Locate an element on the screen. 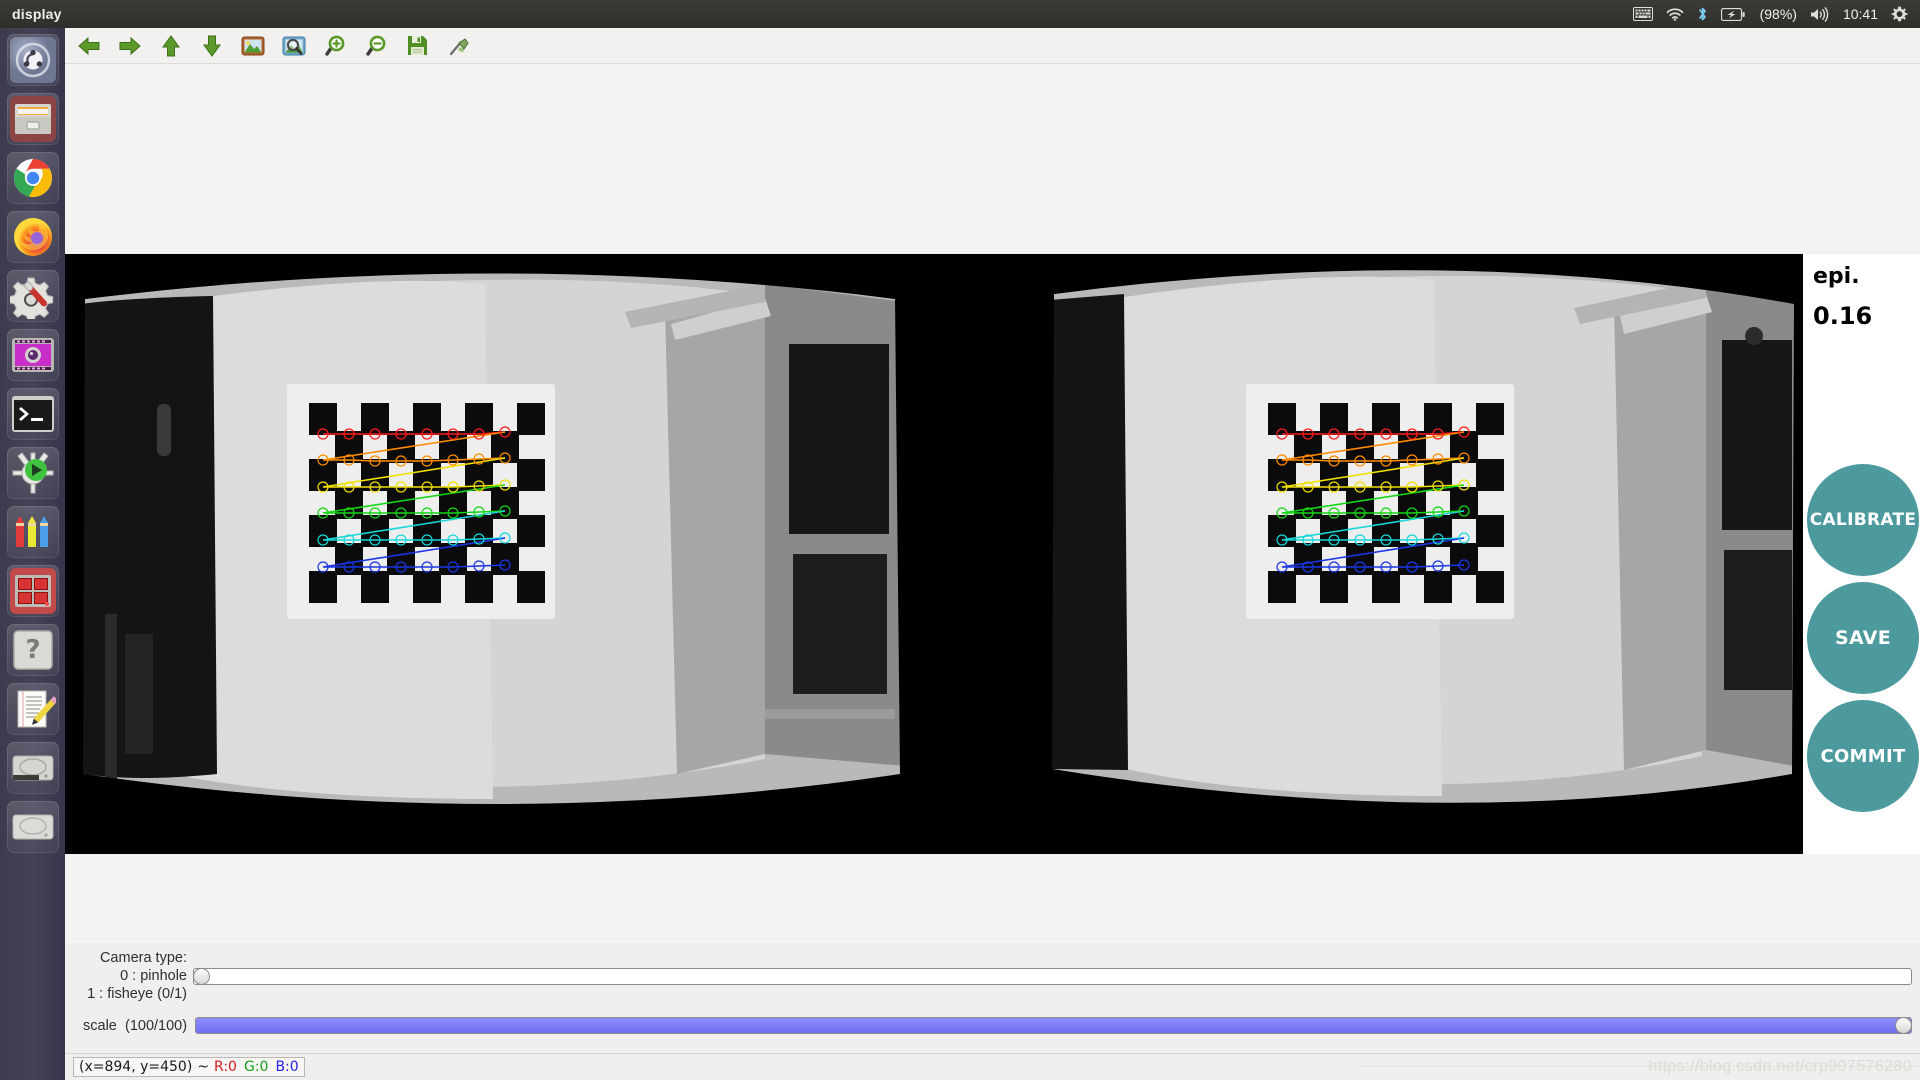 The height and width of the screenshot is (1080, 1920). camera-type-slider is located at coordinates (1052, 976).